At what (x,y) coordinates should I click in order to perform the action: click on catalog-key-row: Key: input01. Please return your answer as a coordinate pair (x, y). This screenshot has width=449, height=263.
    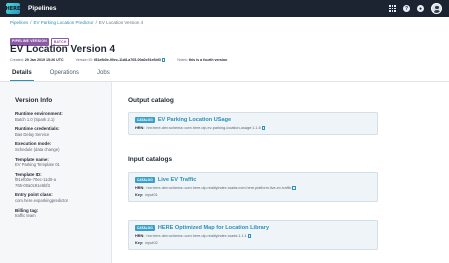
    Looking at the image, I should click on (253, 195).